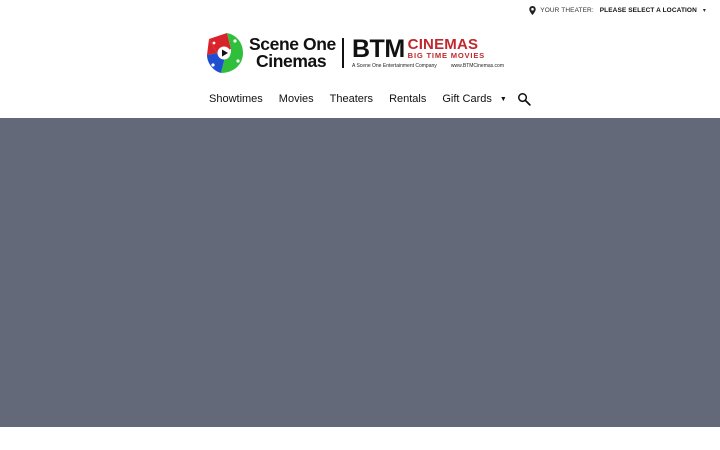  Describe the element at coordinates (503, 99) in the screenshot. I see `caret-down-icon: ▼` at that location.